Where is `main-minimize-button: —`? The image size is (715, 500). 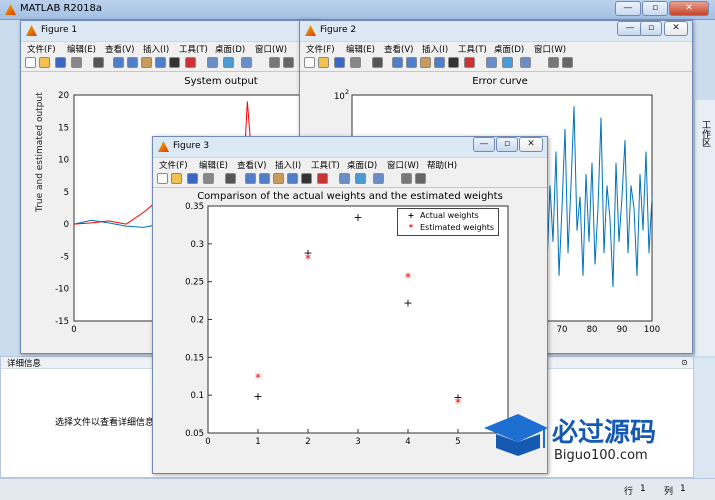
main-minimize-button: — is located at coordinates (628, 8).